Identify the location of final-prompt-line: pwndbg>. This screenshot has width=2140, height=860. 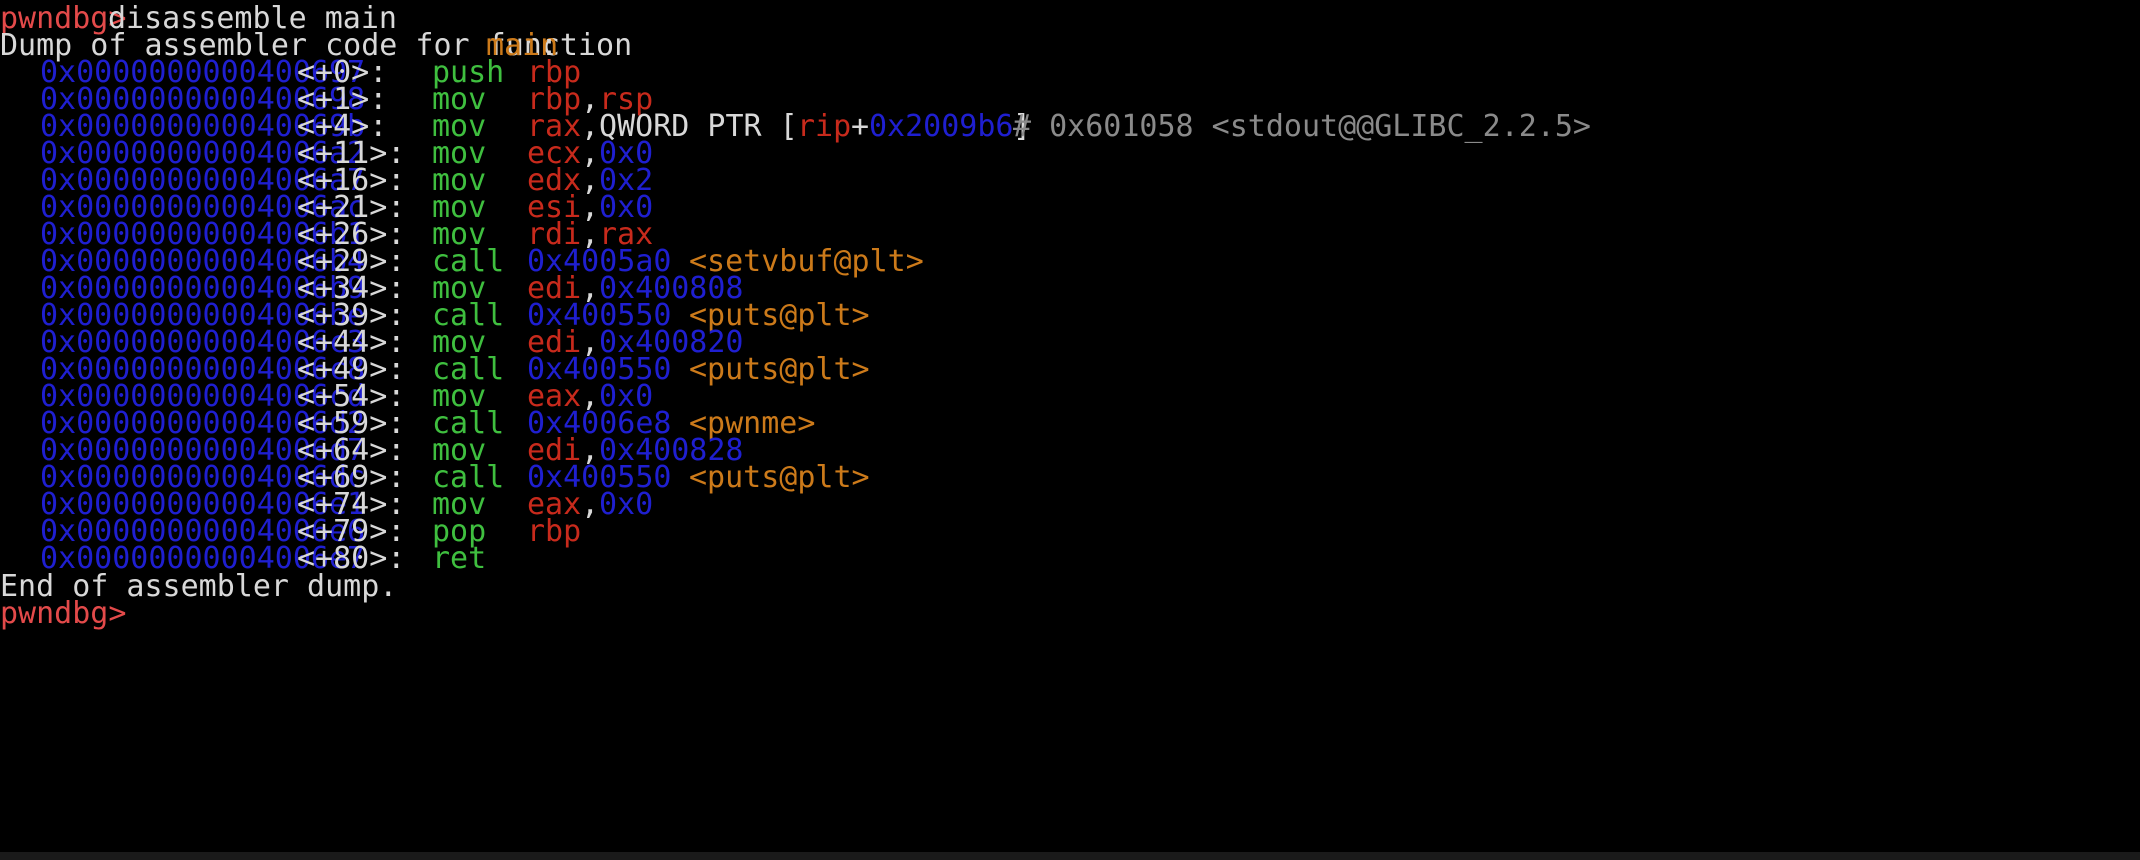
(63, 613).